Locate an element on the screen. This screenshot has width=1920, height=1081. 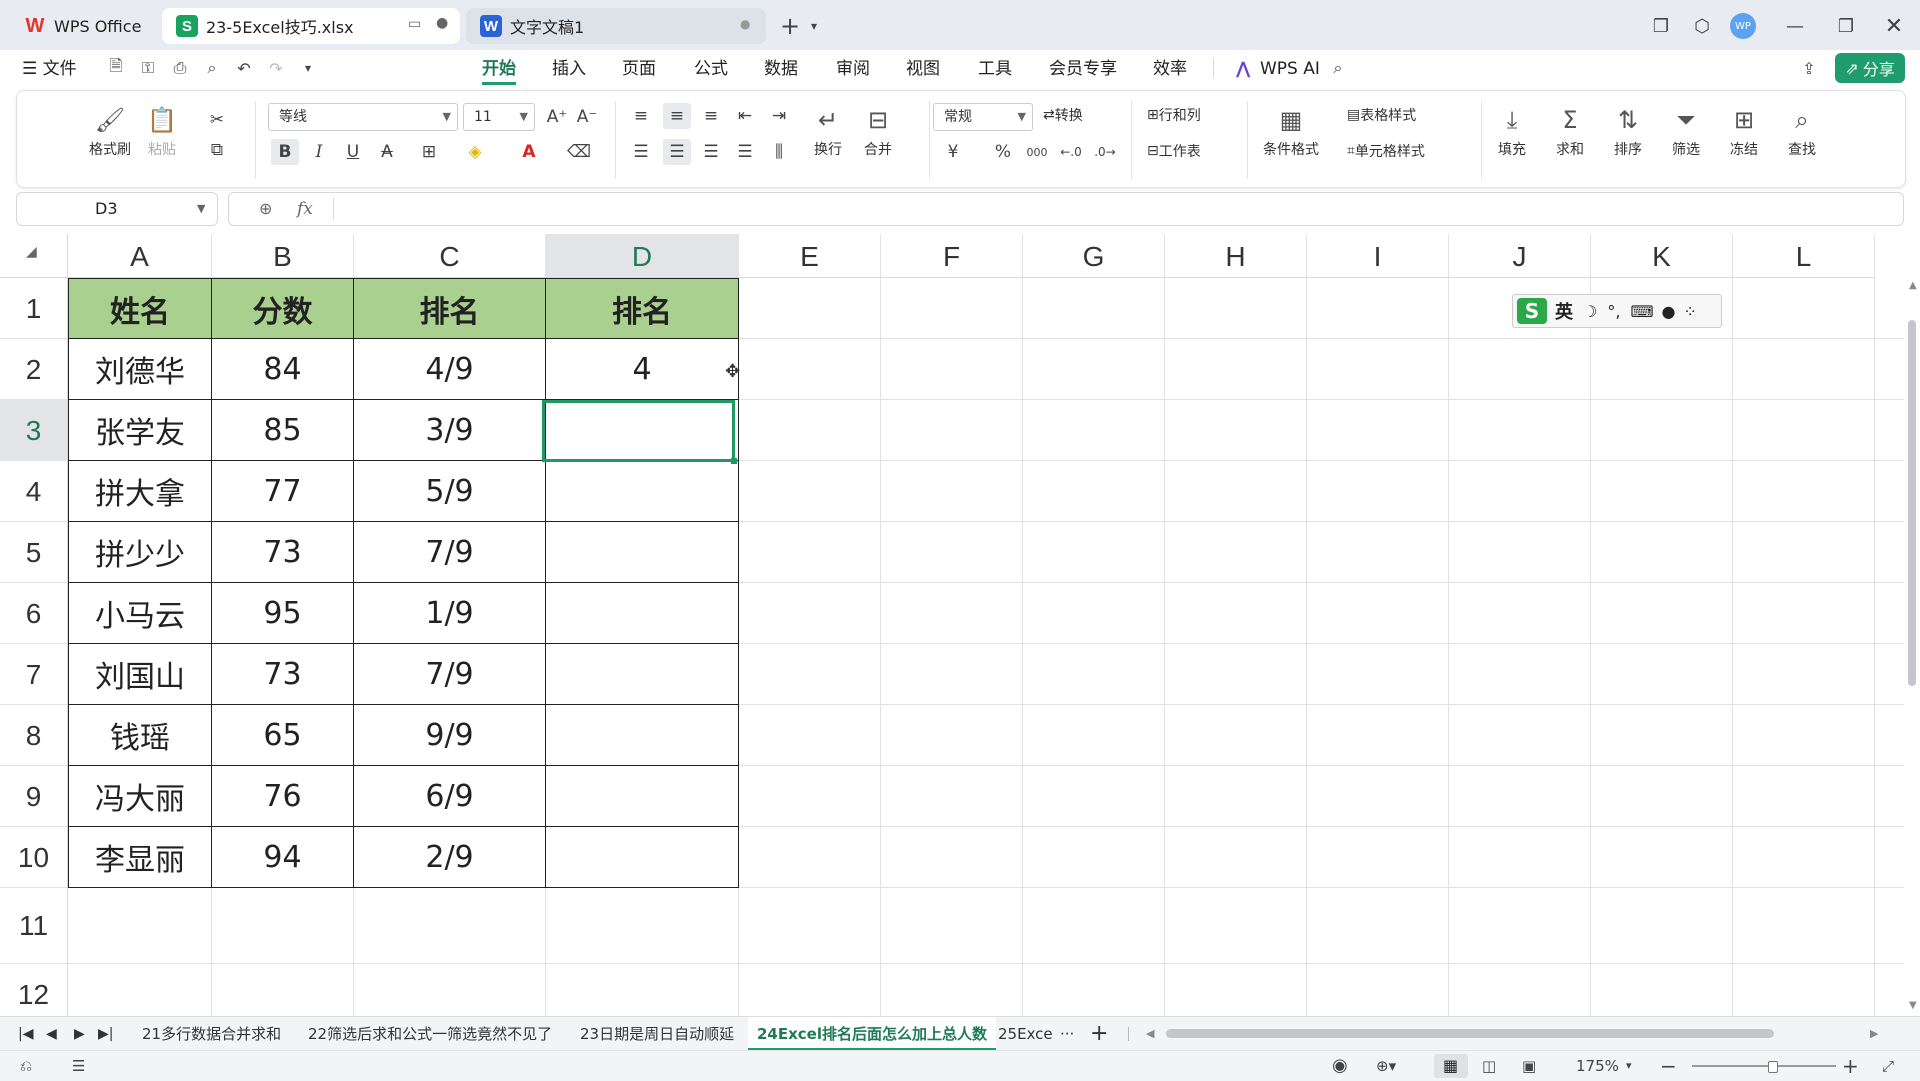
sheet-tab: 25Exce is located at coordinates (1025, 1034).